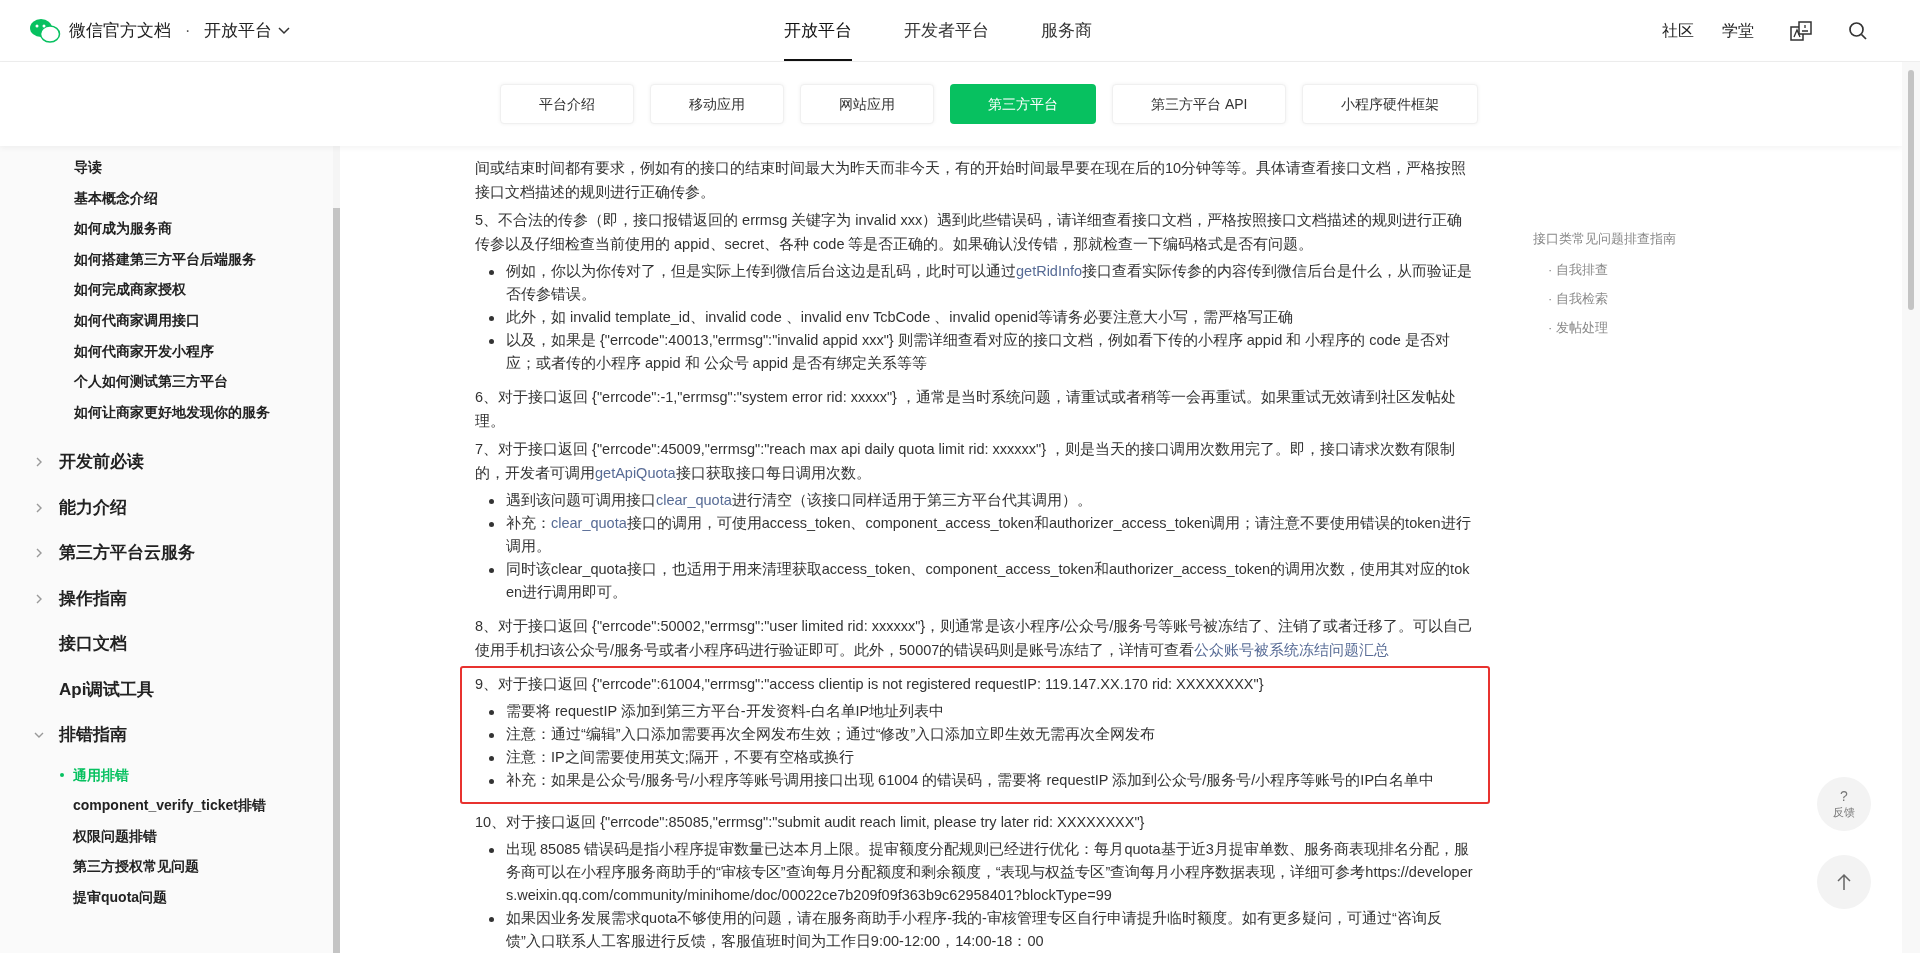 Image resolution: width=1920 pixels, height=953 pixels. Describe the element at coordinates (1650, 298) in the screenshot. I see `toc-item: · 自我检索` at that location.